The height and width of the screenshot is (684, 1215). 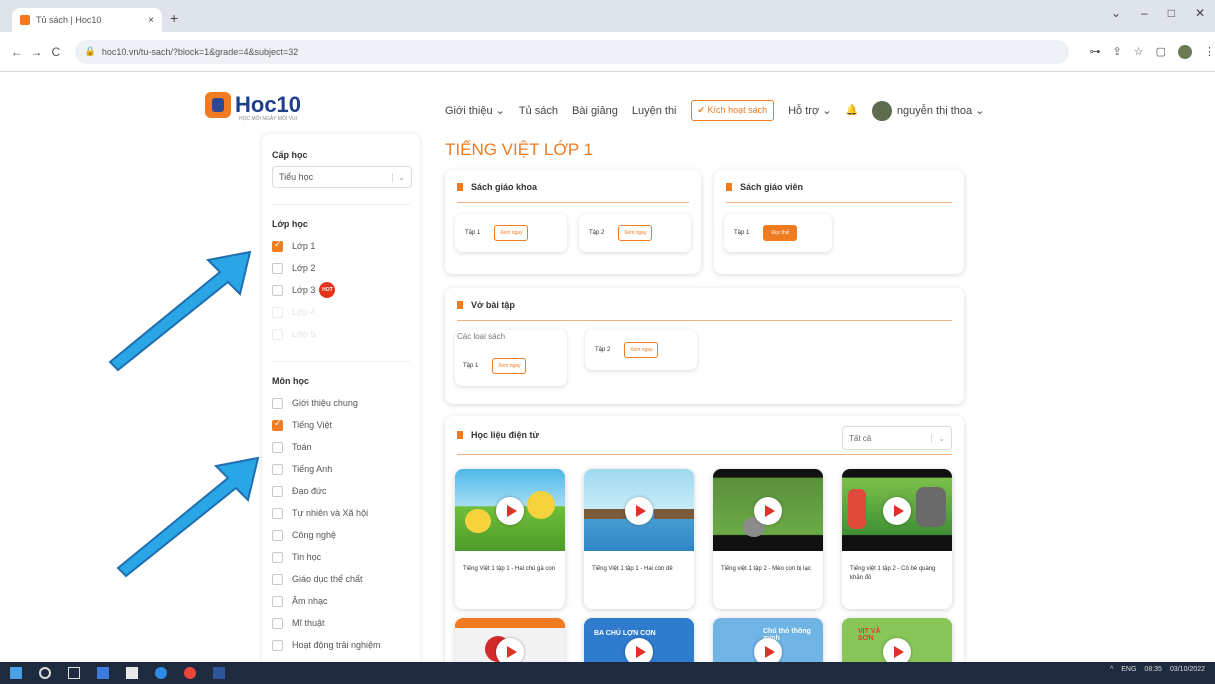 I want to click on subject-option: Mĩ thuật, so click(x=341, y=623).